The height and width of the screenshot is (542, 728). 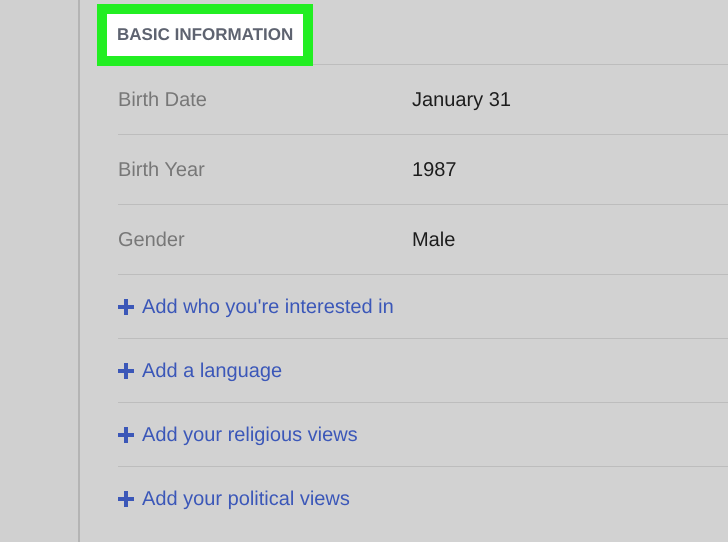 What do you see at coordinates (434, 240) in the screenshot?
I see `field-value: Male` at bounding box center [434, 240].